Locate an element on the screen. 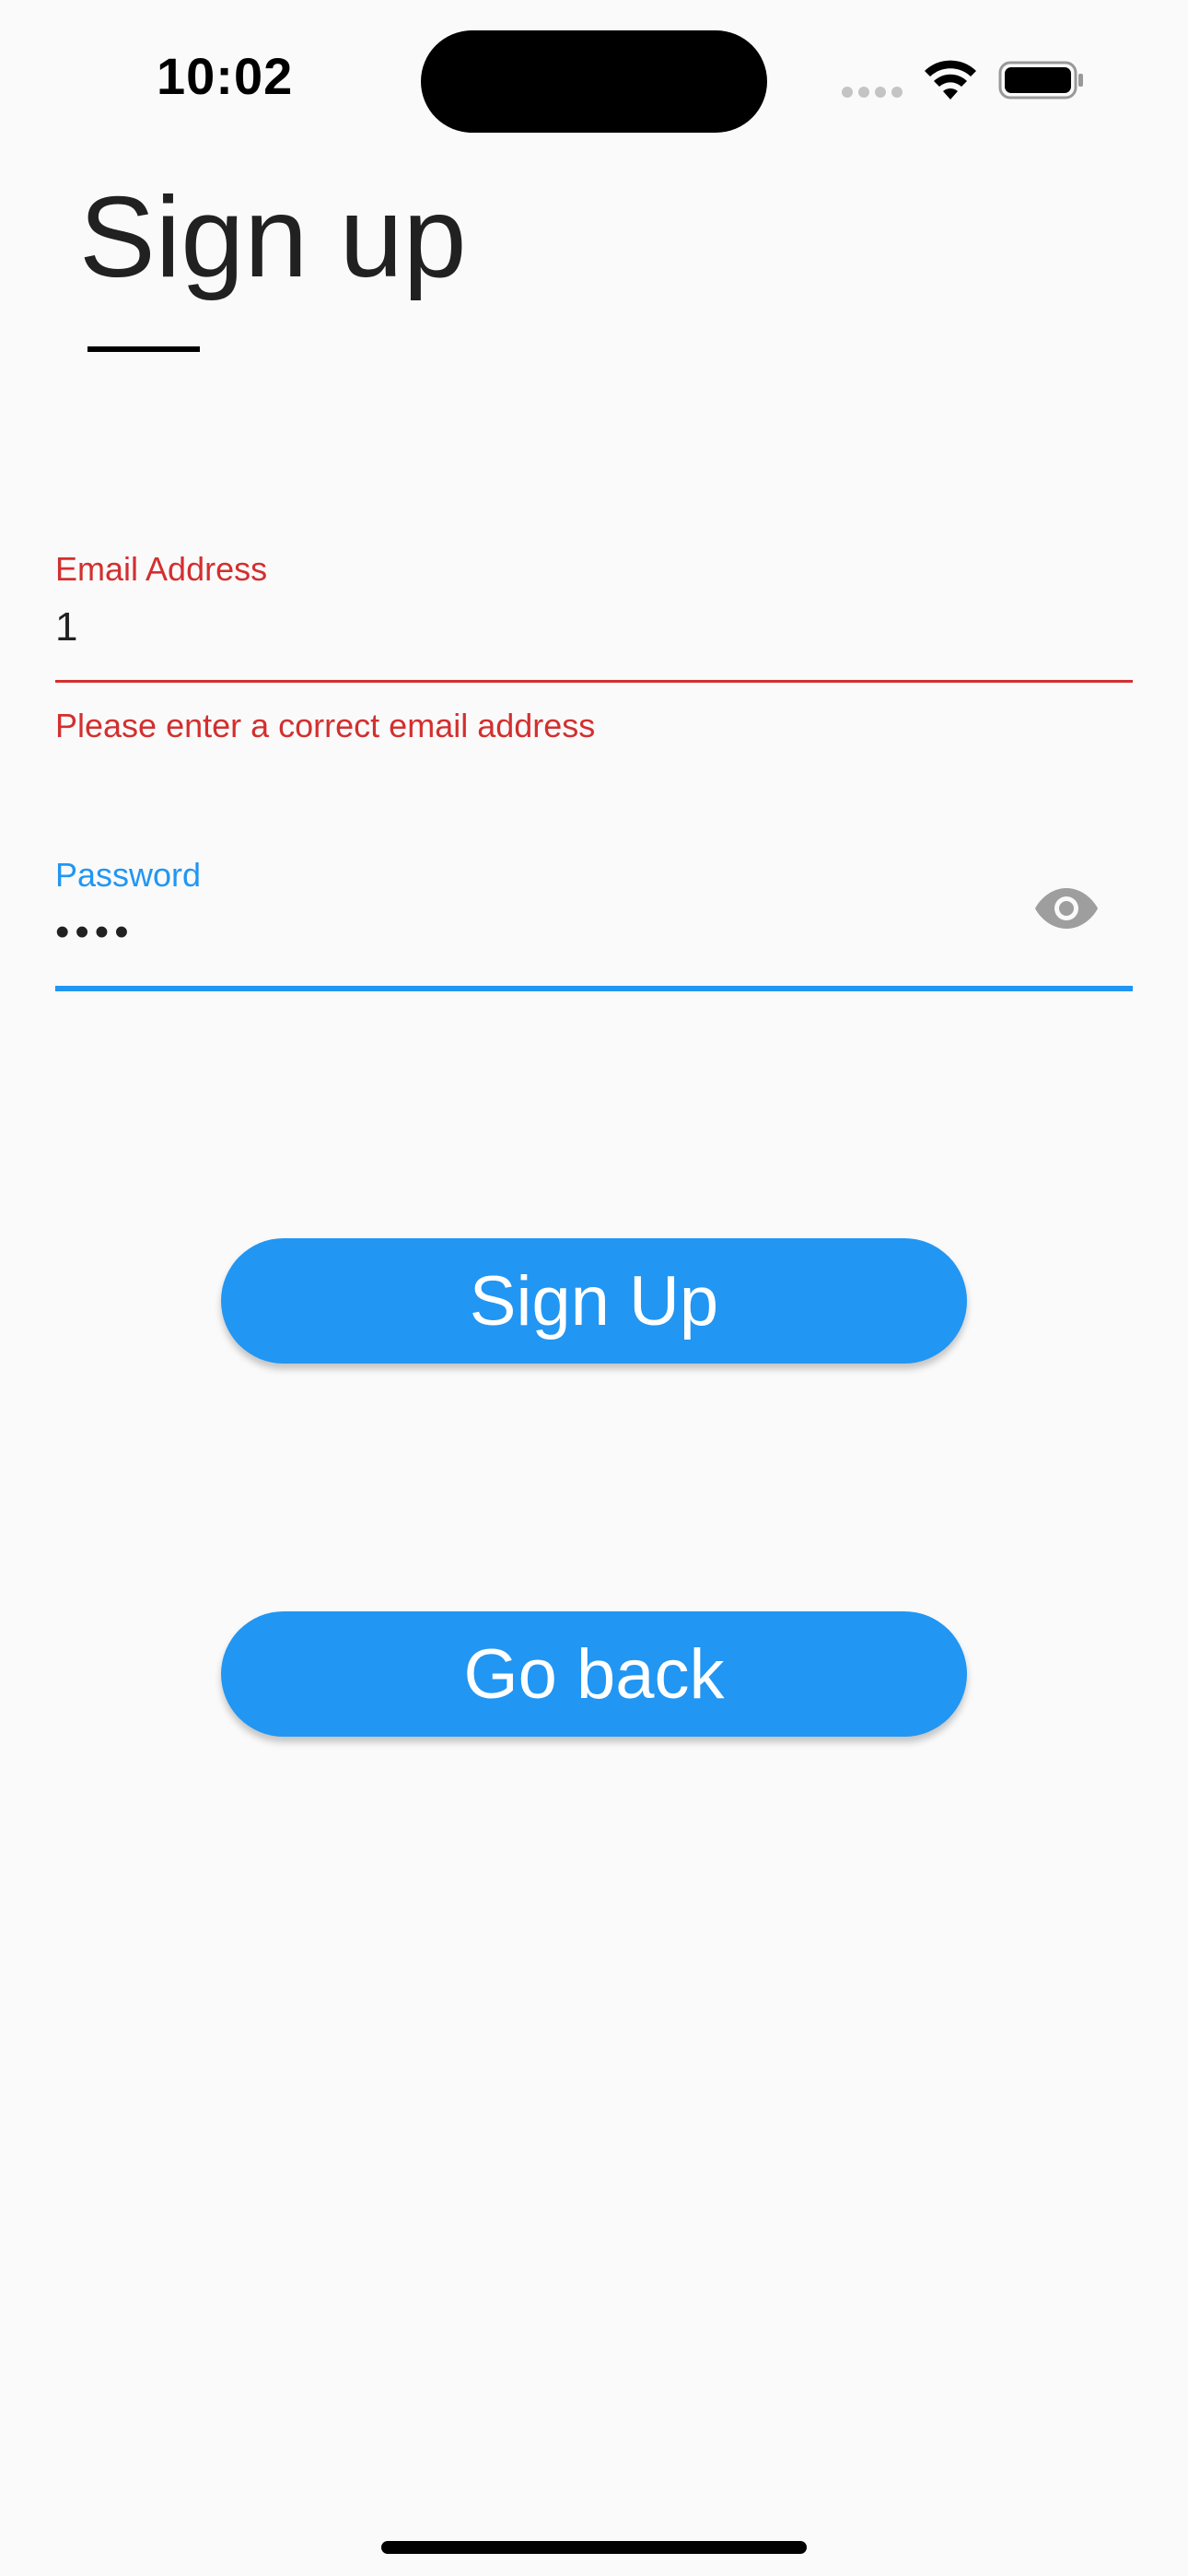 This screenshot has width=1188, height=2576. dynamic-island is located at coordinates (594, 81).